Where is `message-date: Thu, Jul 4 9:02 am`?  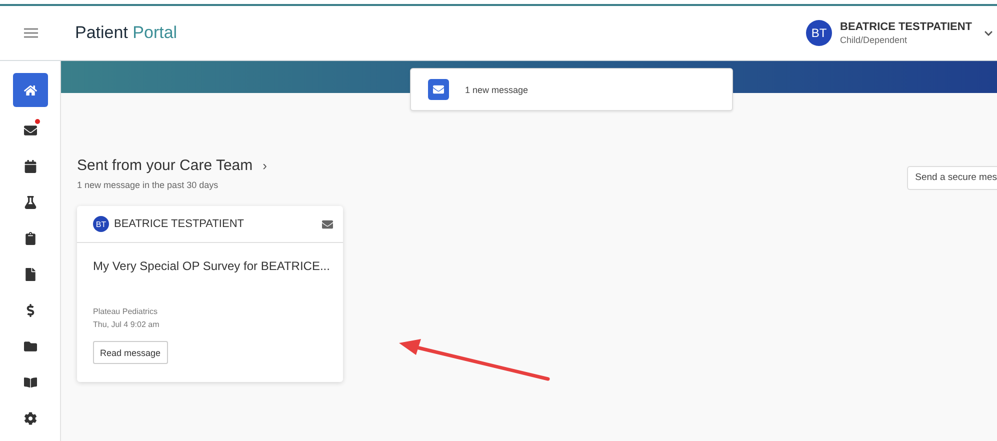
message-date: Thu, Jul 4 9:02 am is located at coordinates (126, 324).